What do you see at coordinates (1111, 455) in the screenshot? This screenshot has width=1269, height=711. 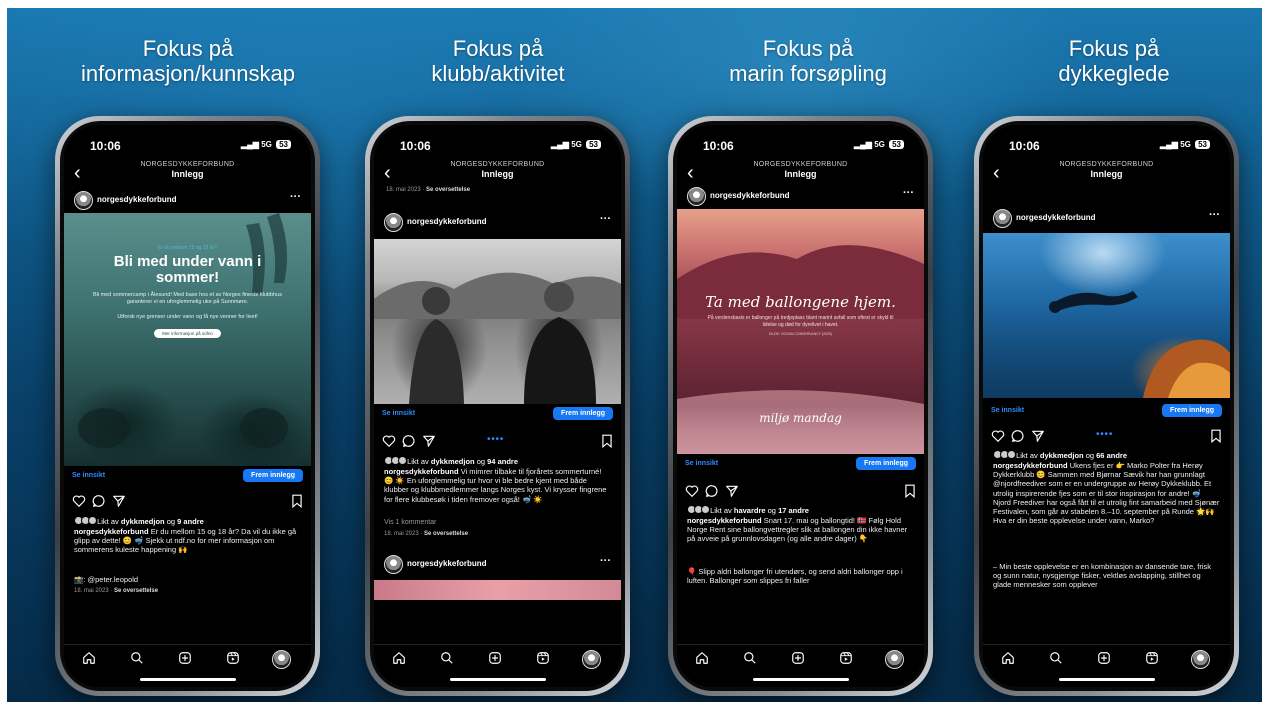 I see `liked-others: 66 andre` at bounding box center [1111, 455].